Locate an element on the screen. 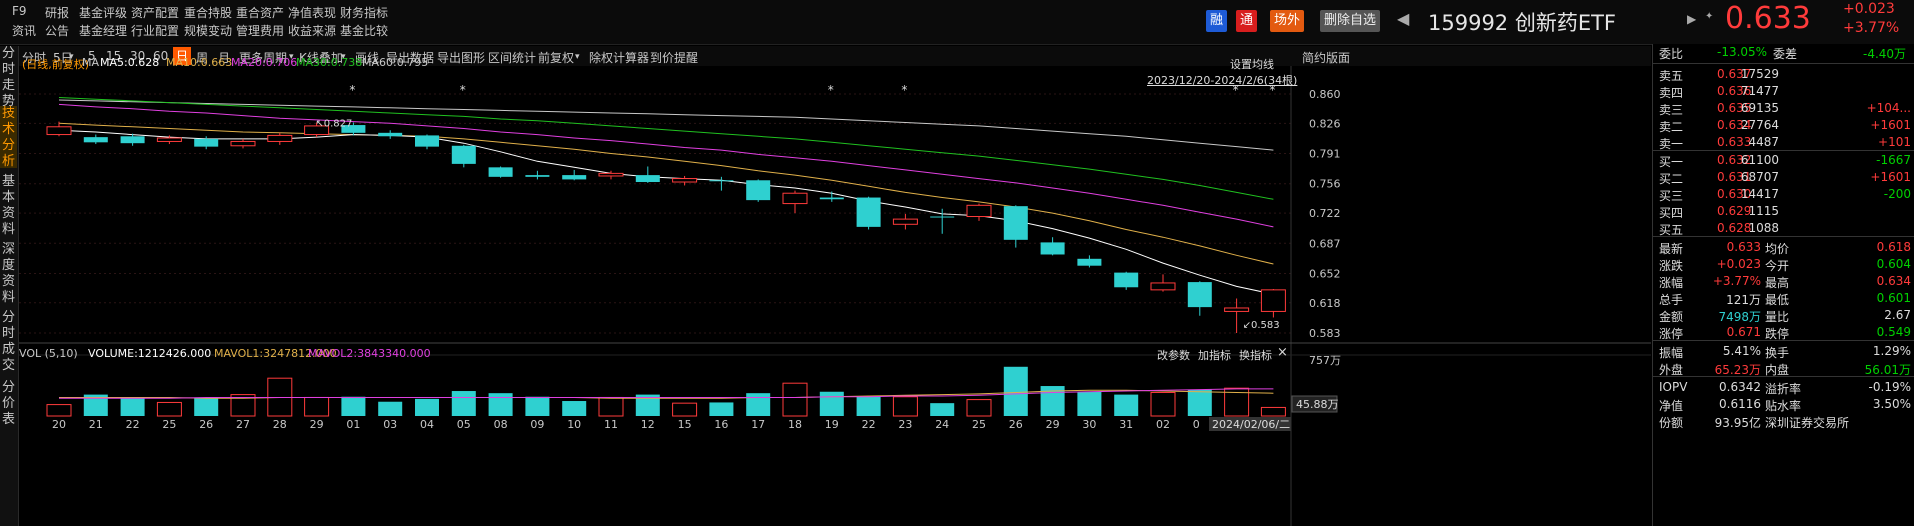 This screenshot has width=1914, height=526. remove-watchlist-button: 删除自选 is located at coordinates (1350, 21).